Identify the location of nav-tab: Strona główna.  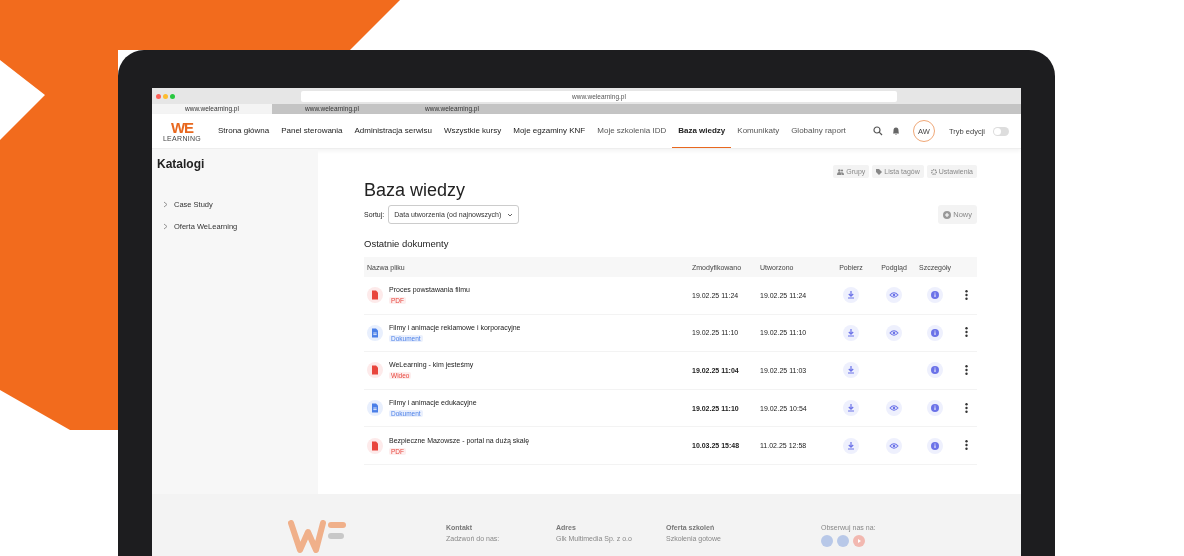
(244, 131).